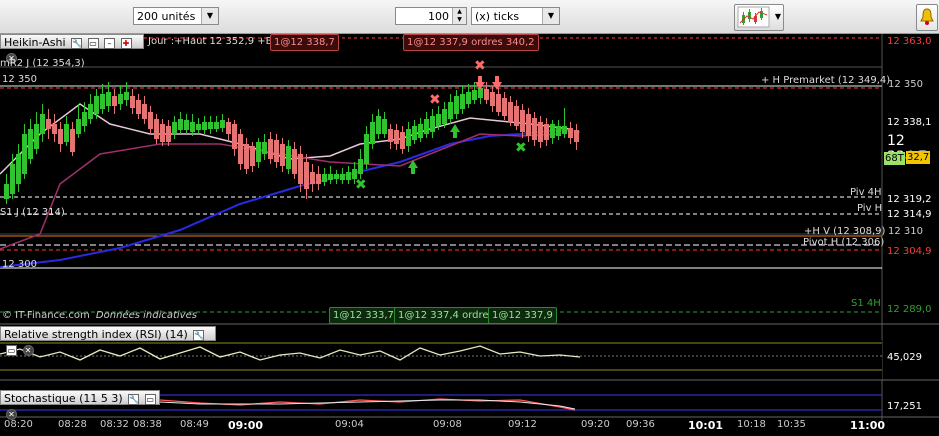  Describe the element at coordinates (18, 424) in the screenshot. I see `time-tick: 08:20` at that location.